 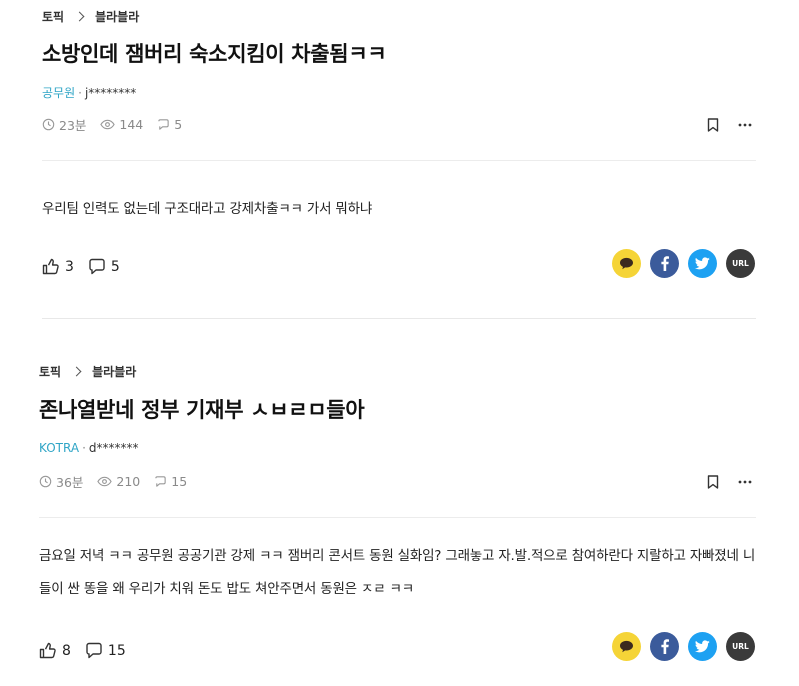 I want to click on meta-views-value: 210, so click(x=128, y=481).